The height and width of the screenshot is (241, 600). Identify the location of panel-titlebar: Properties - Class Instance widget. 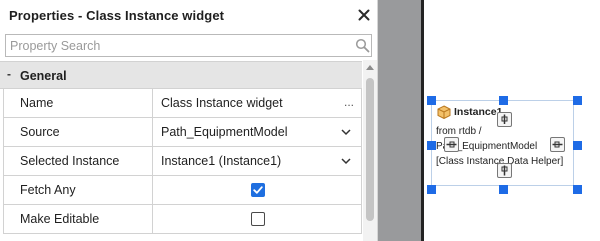
(189, 16).